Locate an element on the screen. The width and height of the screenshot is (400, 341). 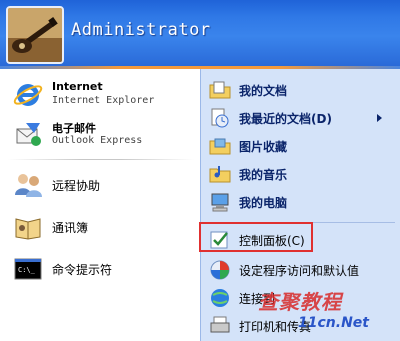
place-my-computer: 我的电脑 is located at coordinates (301, 201).